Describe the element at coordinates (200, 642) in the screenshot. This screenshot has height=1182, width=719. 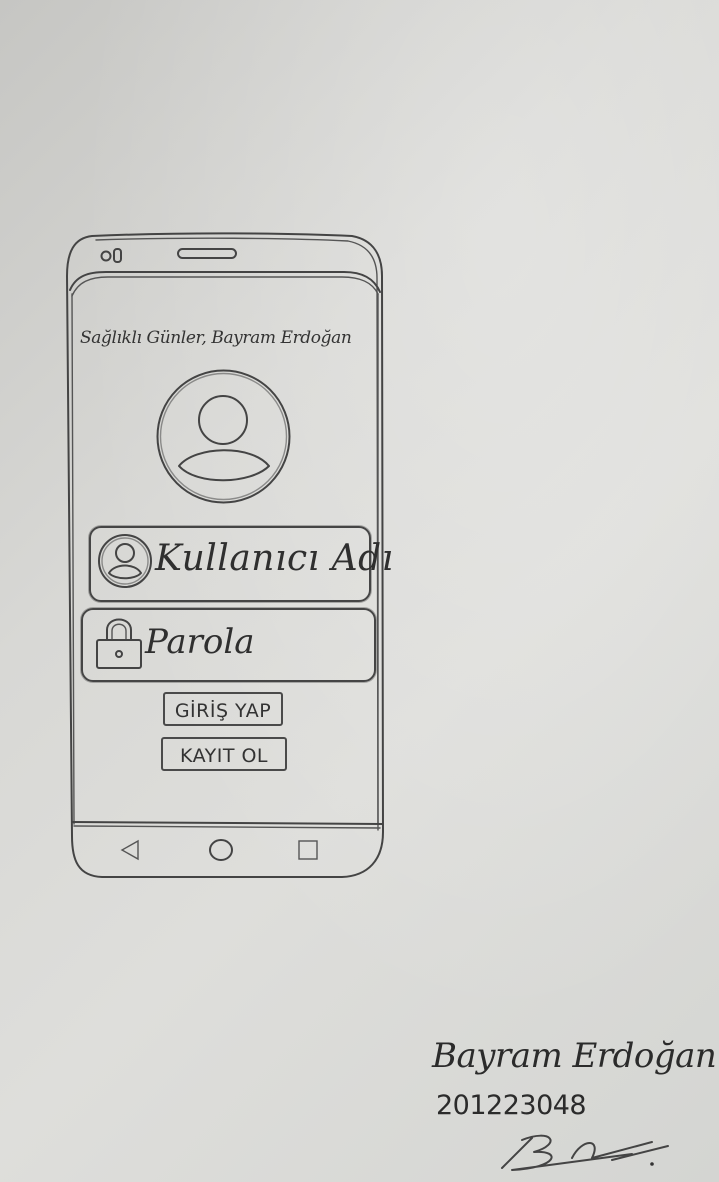
I see `password-placeholder: Parola` at that location.